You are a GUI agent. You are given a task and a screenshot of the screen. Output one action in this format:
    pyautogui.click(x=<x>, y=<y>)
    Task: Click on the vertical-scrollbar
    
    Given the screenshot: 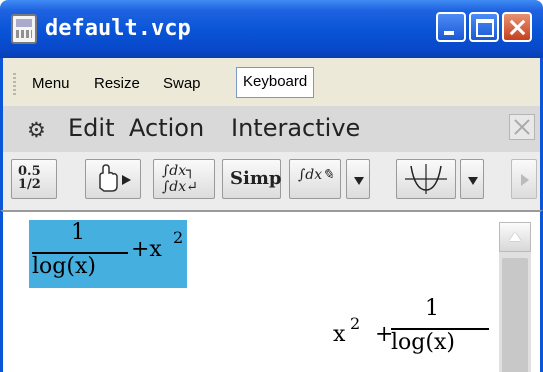 What is the action you would take?
    pyautogui.click(x=515, y=297)
    